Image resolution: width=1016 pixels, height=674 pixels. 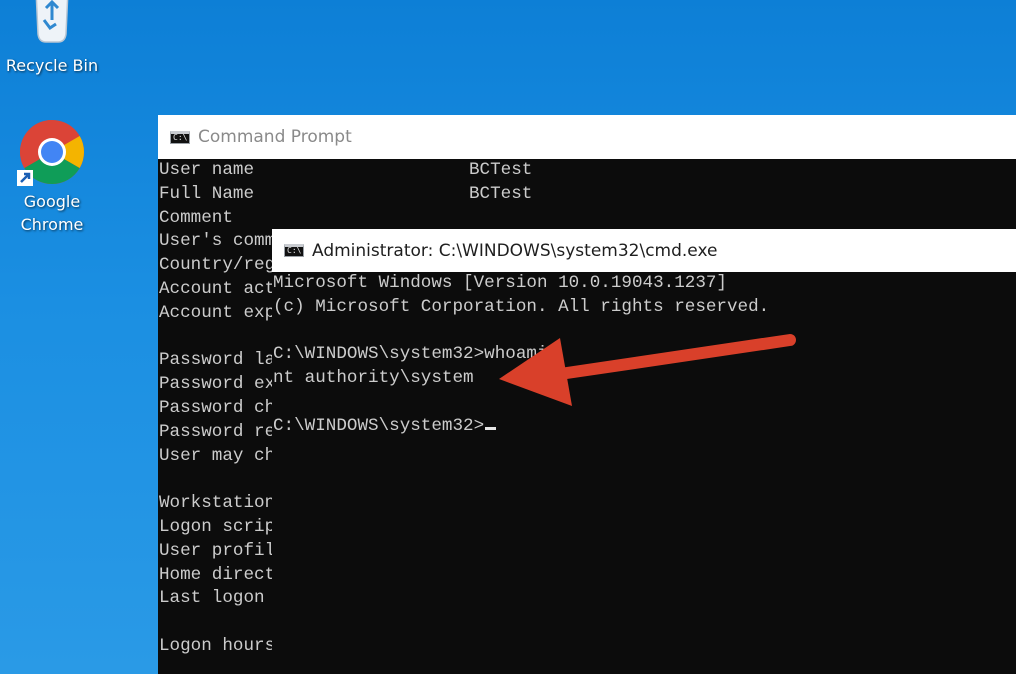 I want to click on console-line-key: User name, so click(x=207, y=170).